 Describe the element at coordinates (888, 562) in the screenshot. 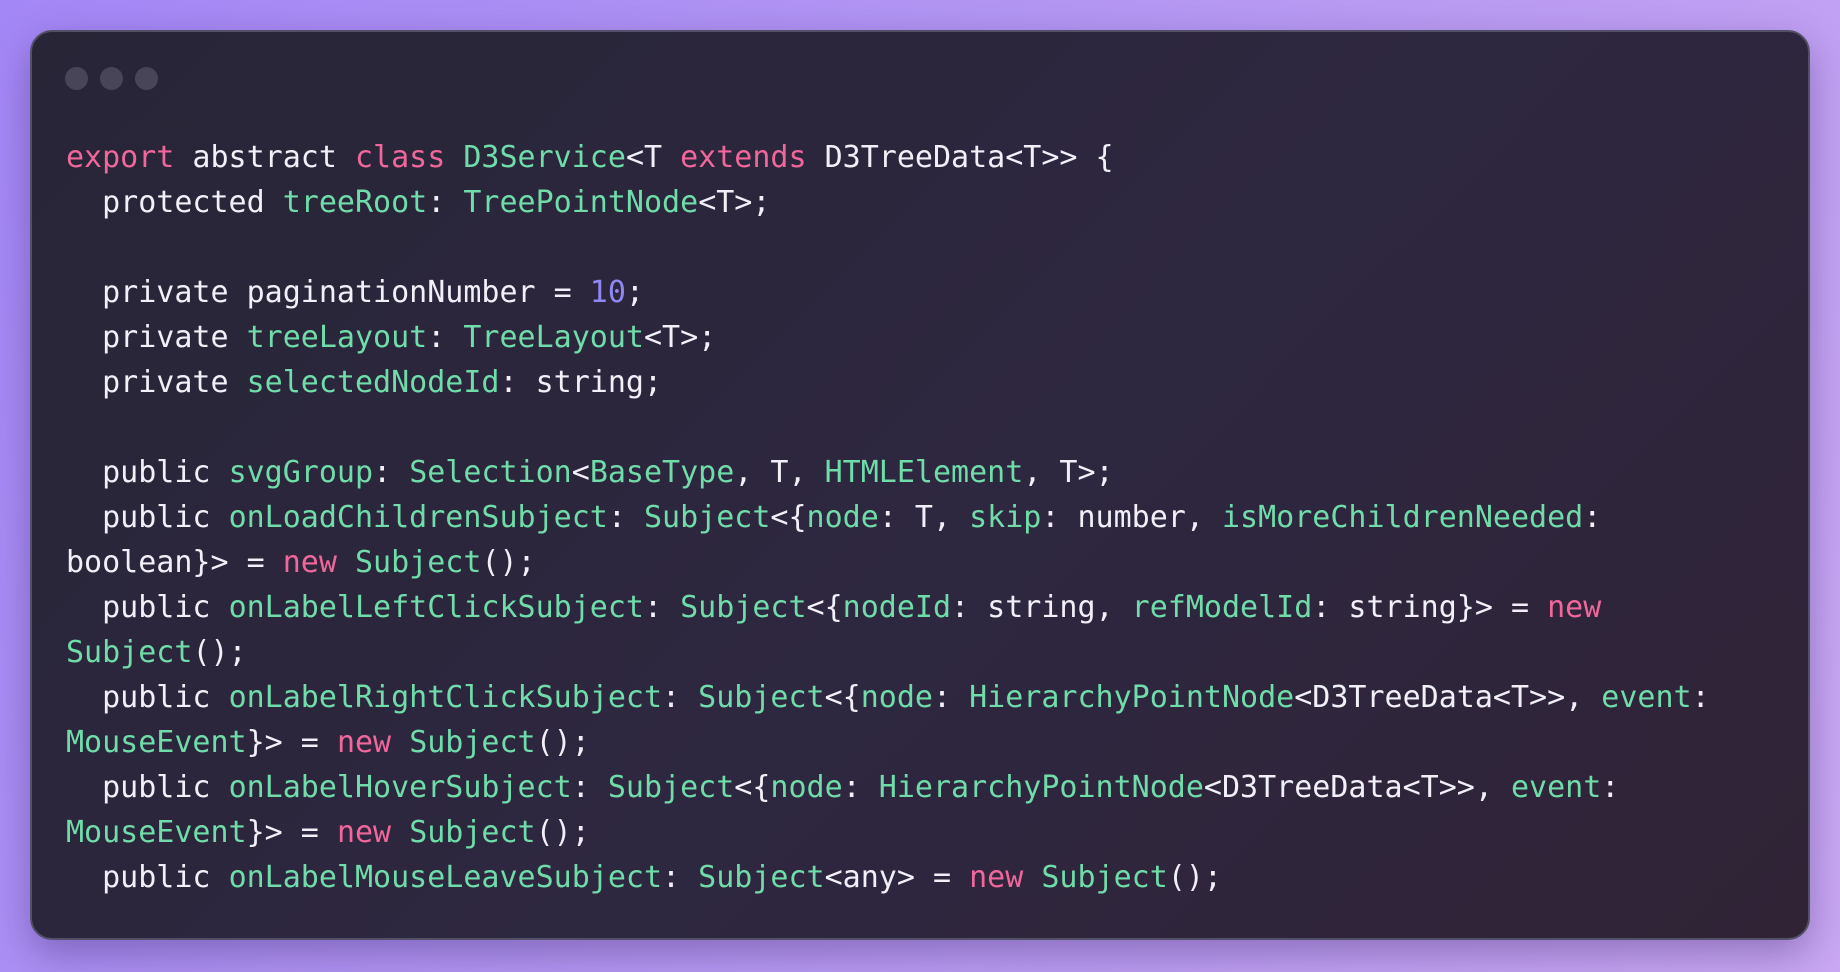

I see `code-line: boolean}> = new Subject();` at that location.